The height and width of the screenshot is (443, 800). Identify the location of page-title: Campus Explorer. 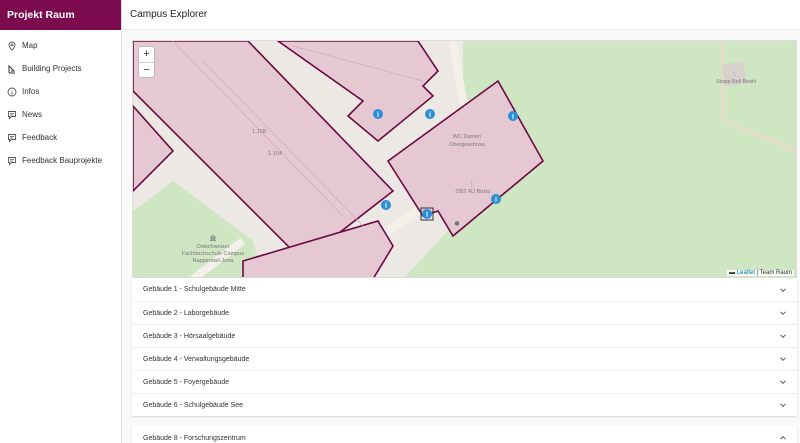
(169, 14).